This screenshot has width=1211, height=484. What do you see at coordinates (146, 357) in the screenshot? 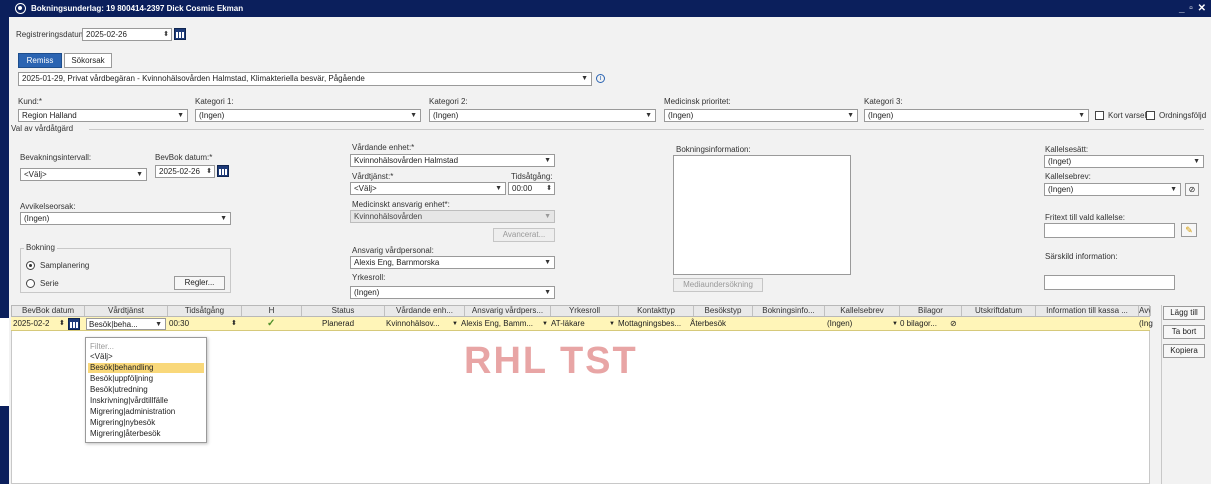
I see `dropdown-item: <Välj>` at bounding box center [146, 357].